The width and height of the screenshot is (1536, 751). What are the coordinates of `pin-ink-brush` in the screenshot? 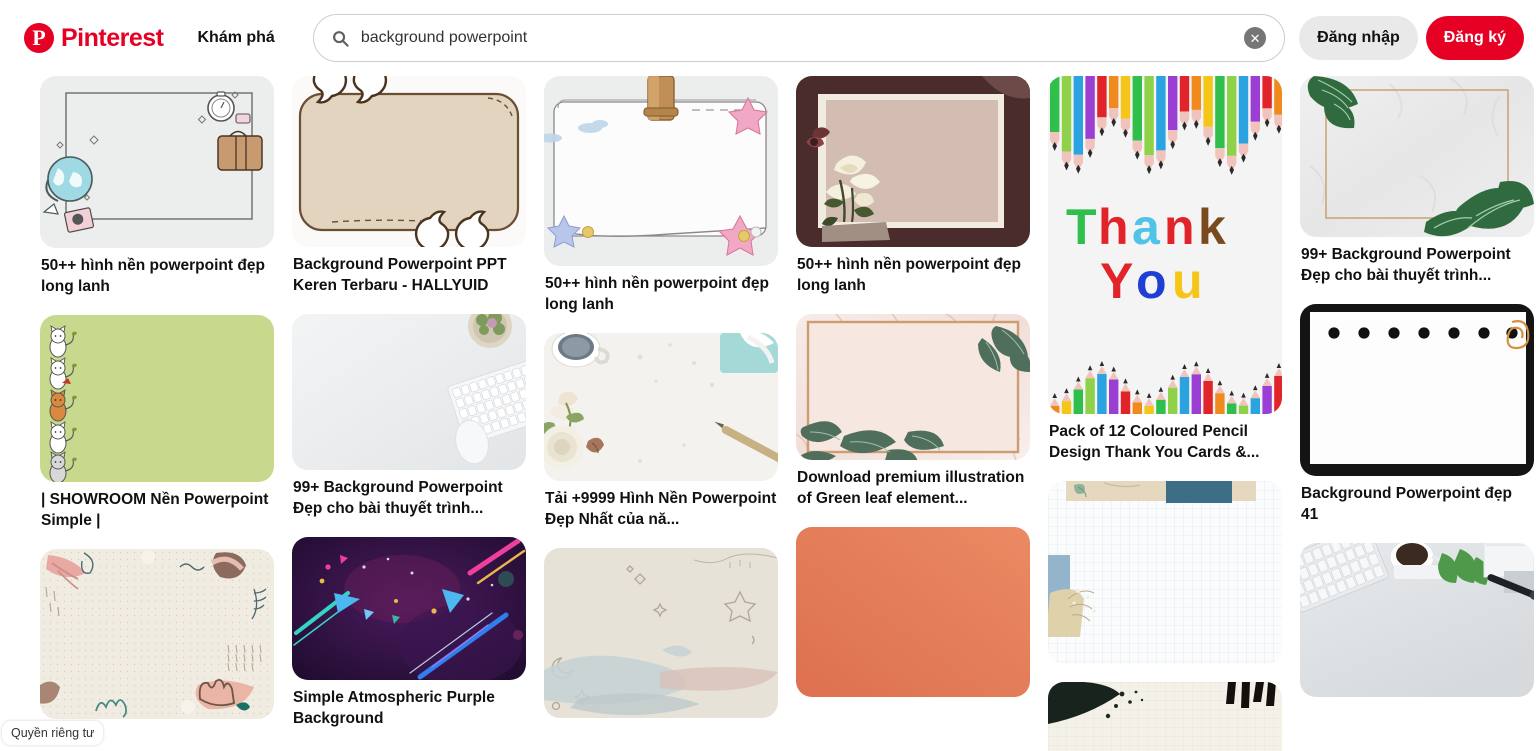 It's located at (1165, 716).